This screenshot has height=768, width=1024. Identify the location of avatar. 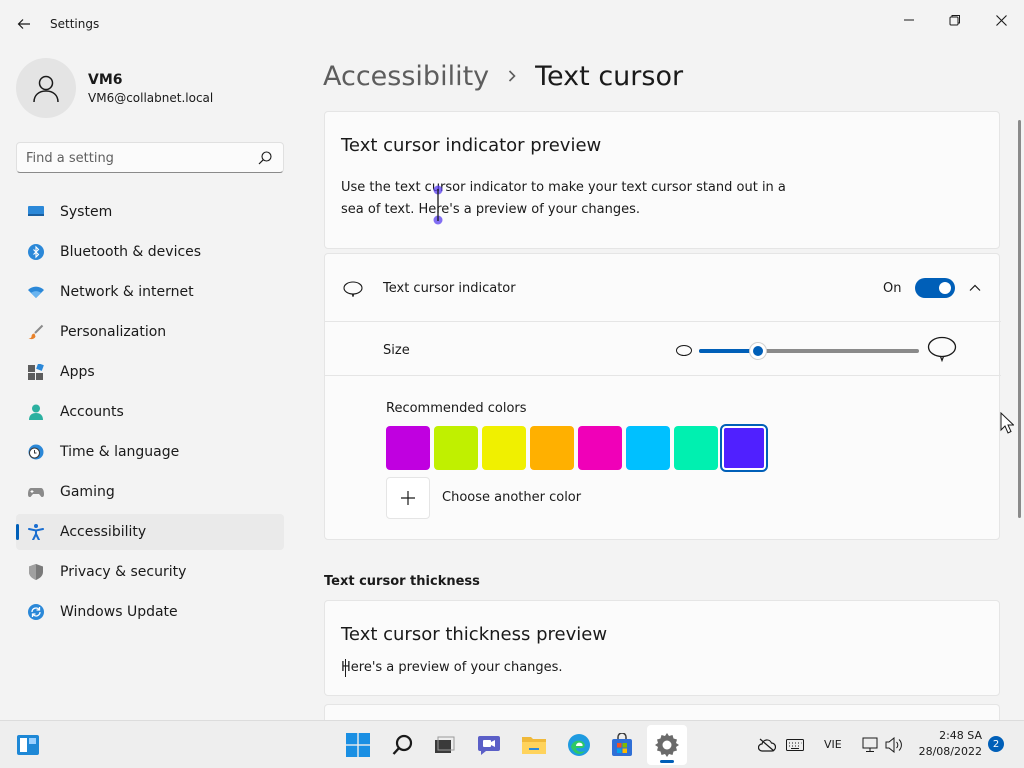
(46, 88).